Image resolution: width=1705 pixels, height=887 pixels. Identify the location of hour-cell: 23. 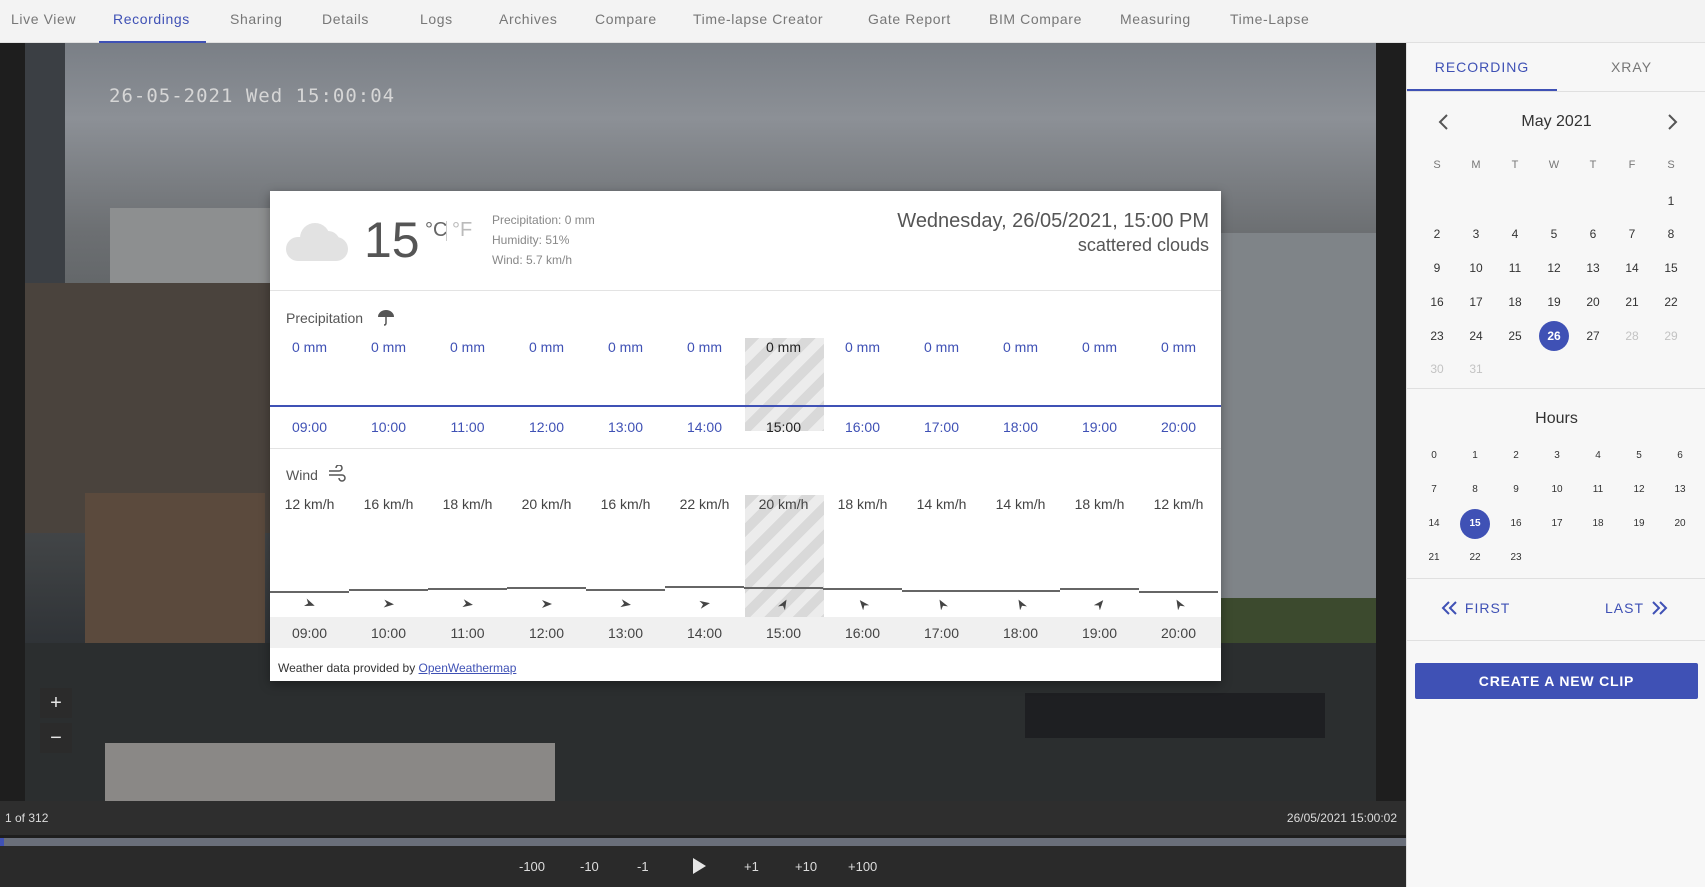
(1516, 558).